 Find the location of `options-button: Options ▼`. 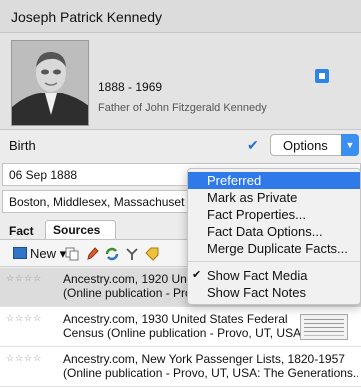

options-button: Options ▼ is located at coordinates (314, 145).